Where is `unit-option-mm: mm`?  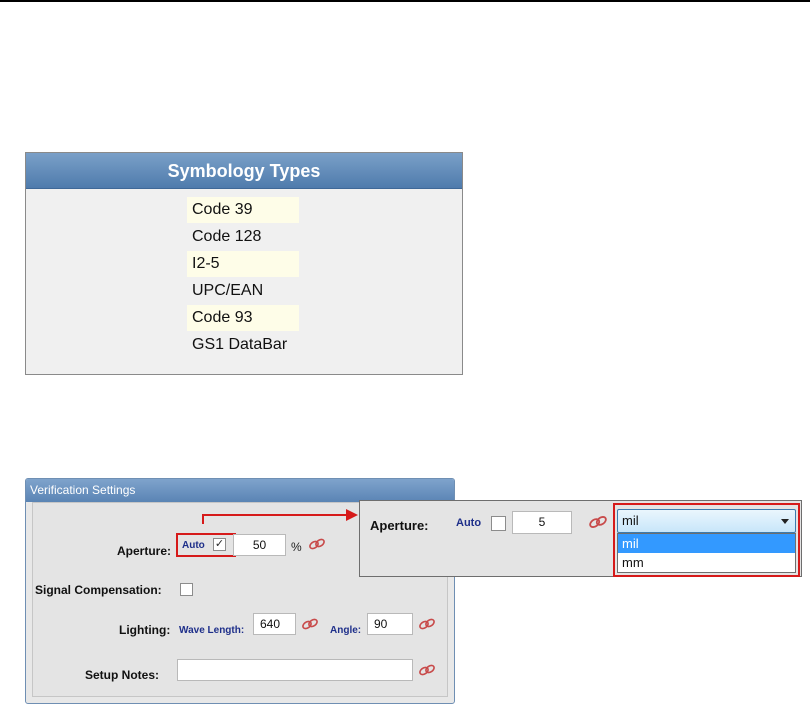
unit-option-mm: mm is located at coordinates (706, 562).